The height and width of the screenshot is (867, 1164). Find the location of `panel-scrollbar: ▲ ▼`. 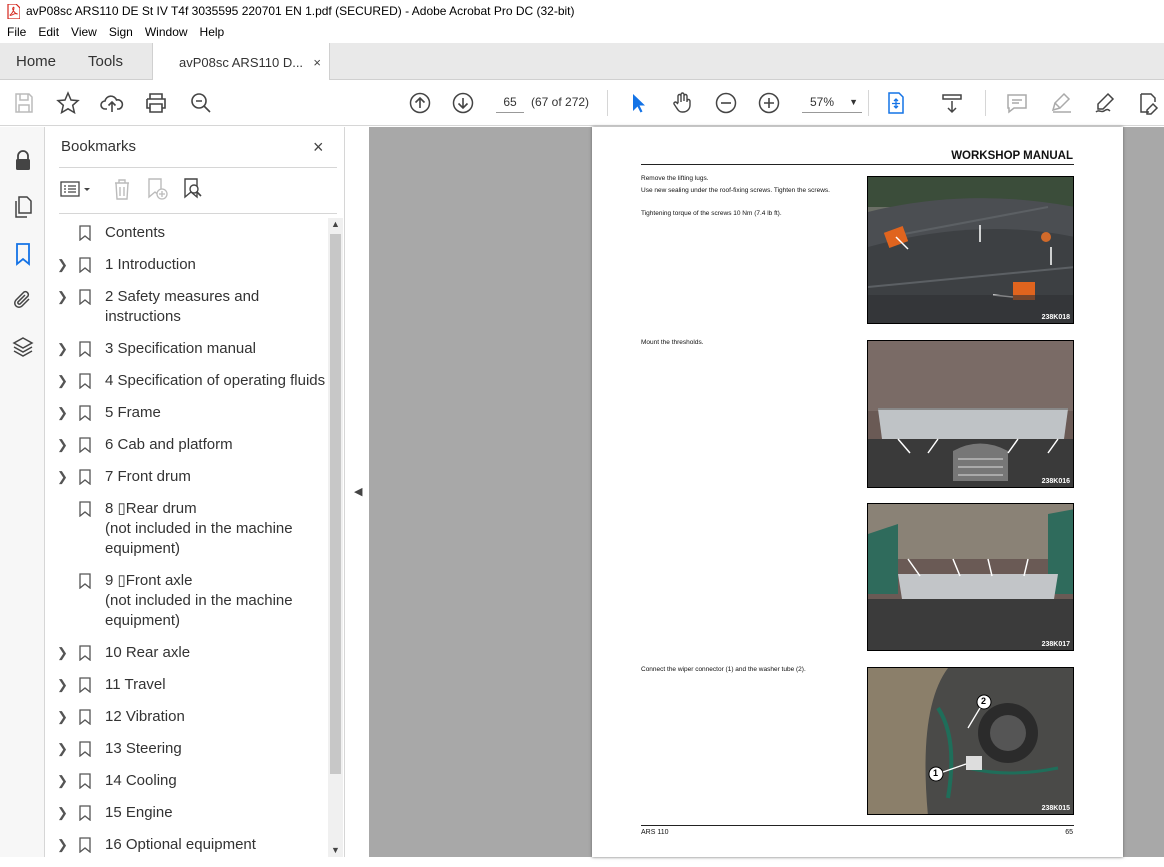

panel-scrollbar: ▲ ▼ is located at coordinates (335, 537).